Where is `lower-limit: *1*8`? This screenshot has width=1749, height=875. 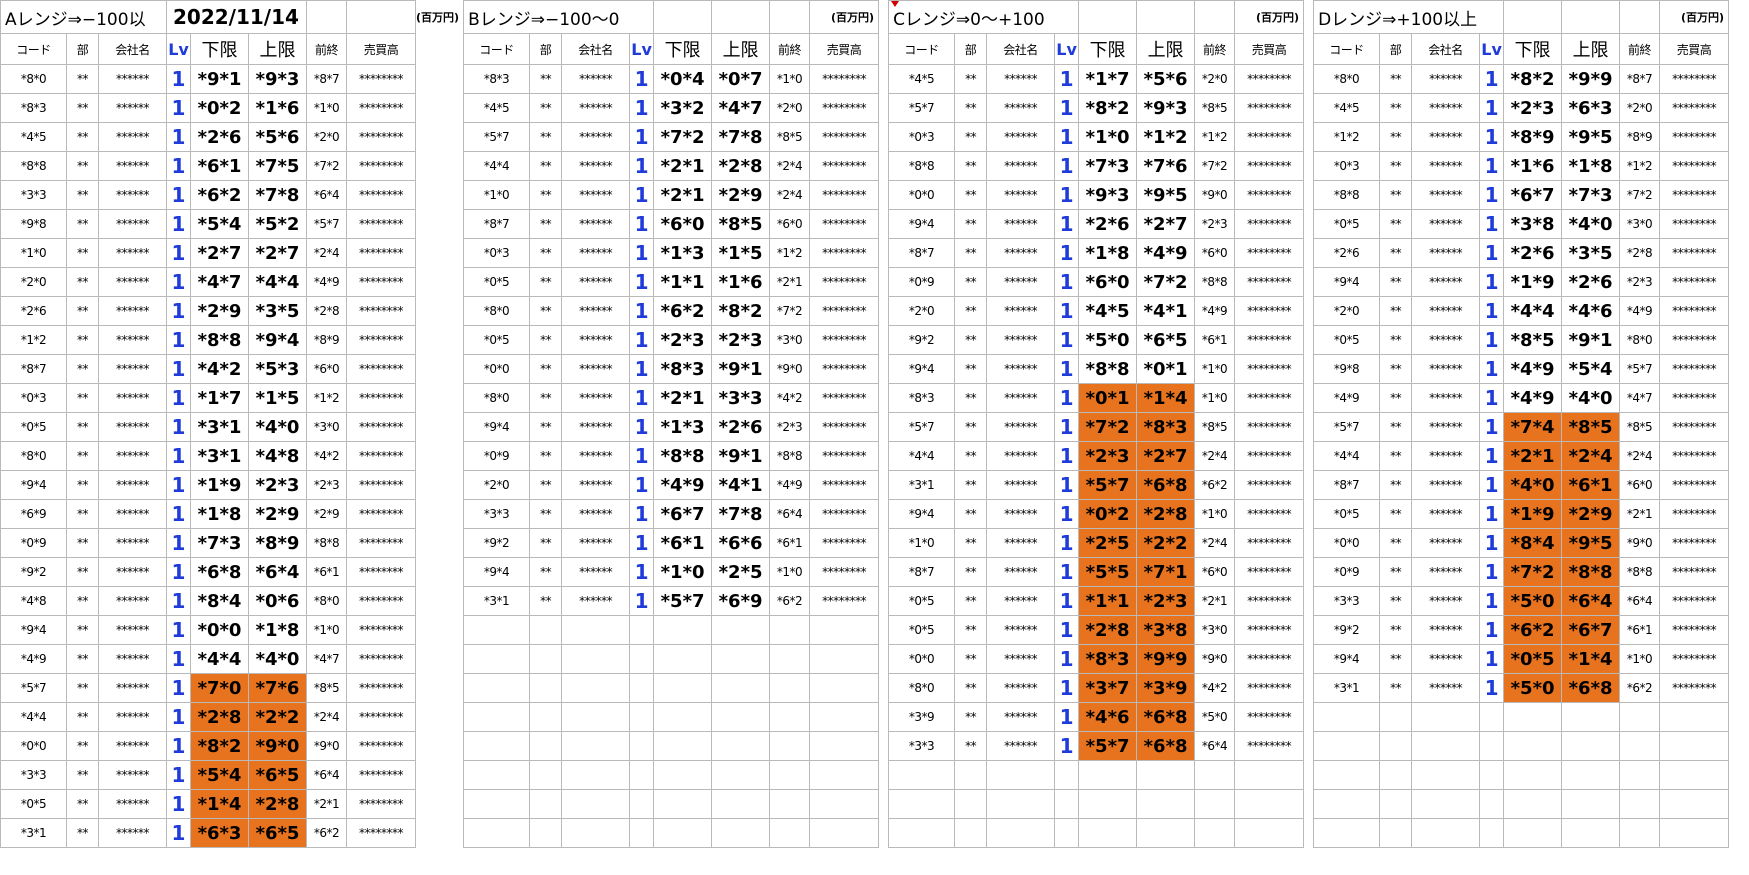
lower-limit: *1*8 is located at coordinates (1108, 253).